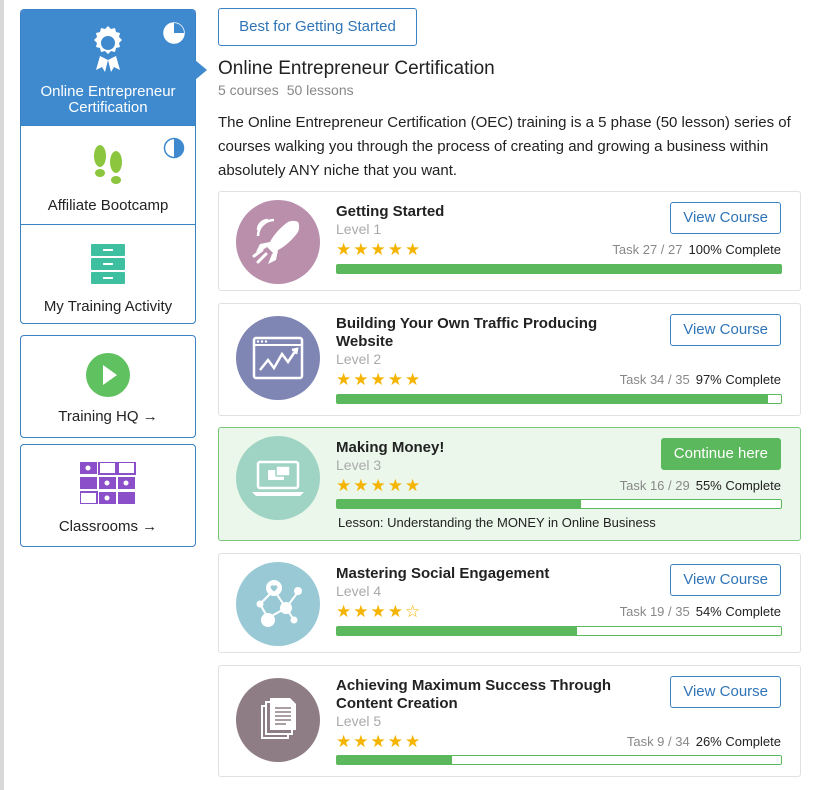 The image size is (836, 790). Describe the element at coordinates (390, 447) in the screenshot. I see `course-title: Making Money!` at that location.